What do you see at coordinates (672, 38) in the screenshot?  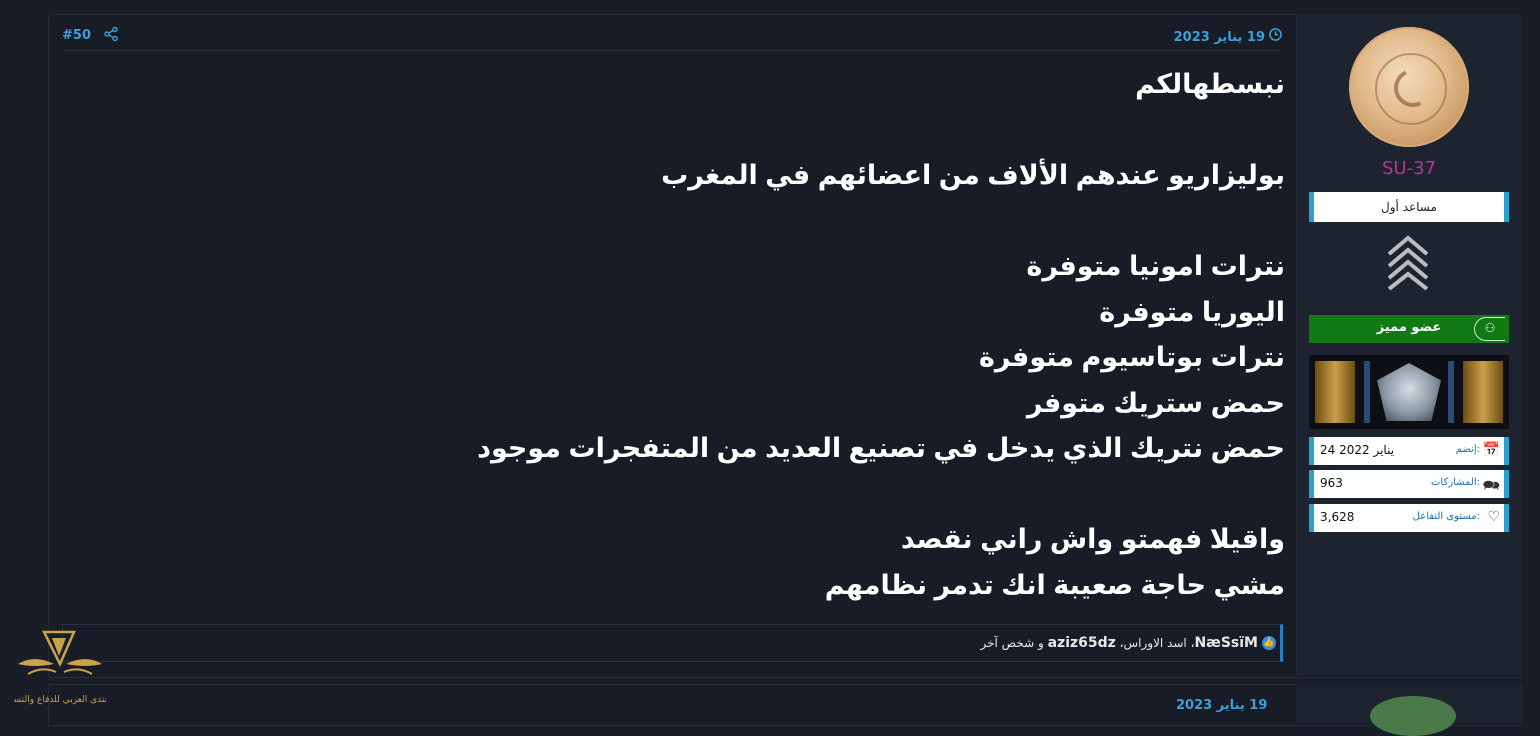 I see `post-header: #50 19 يناير 2023` at bounding box center [672, 38].